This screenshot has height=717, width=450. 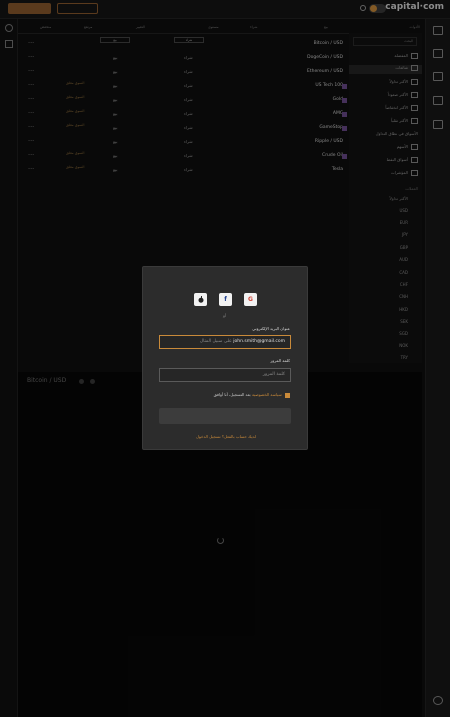 I want to click on email-label: عنوان البريد الإلكتروني, so click(x=271, y=328).